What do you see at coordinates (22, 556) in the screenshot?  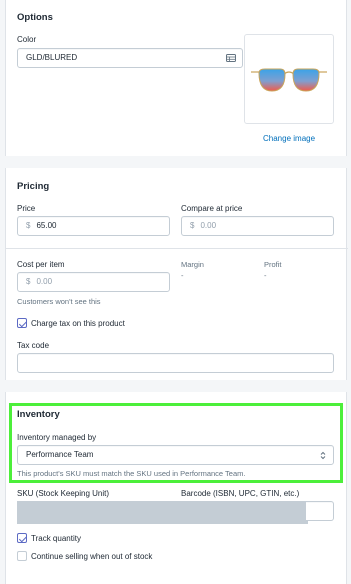 I see `continue-selling-checkbox` at bounding box center [22, 556].